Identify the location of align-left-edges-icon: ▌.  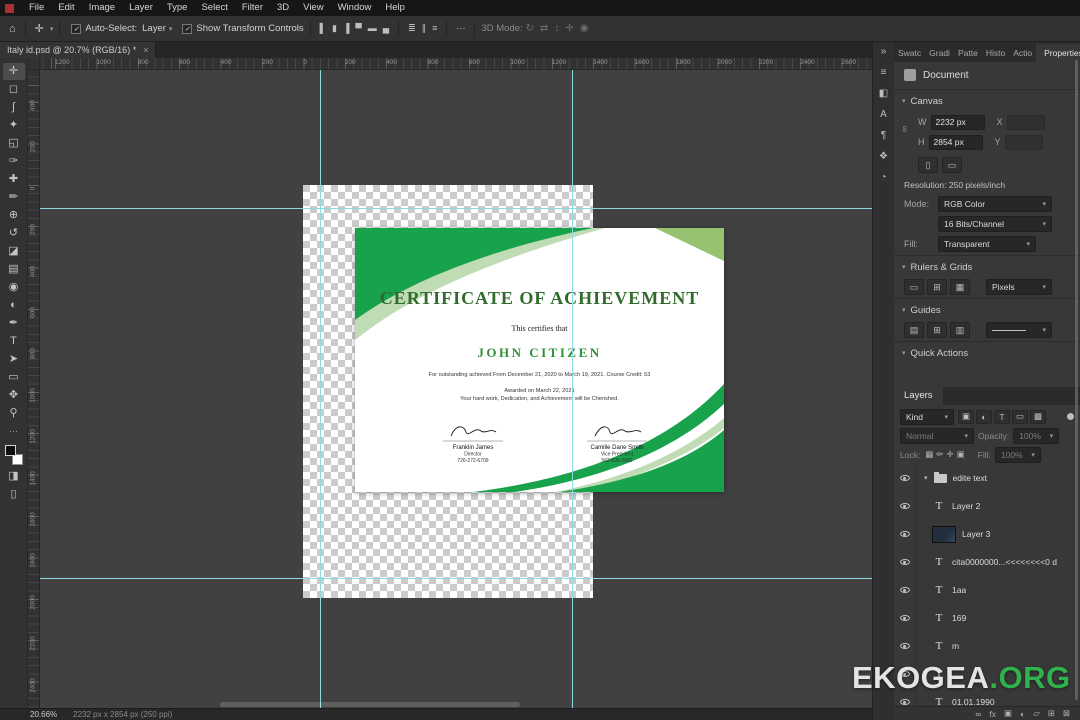
(323, 28).